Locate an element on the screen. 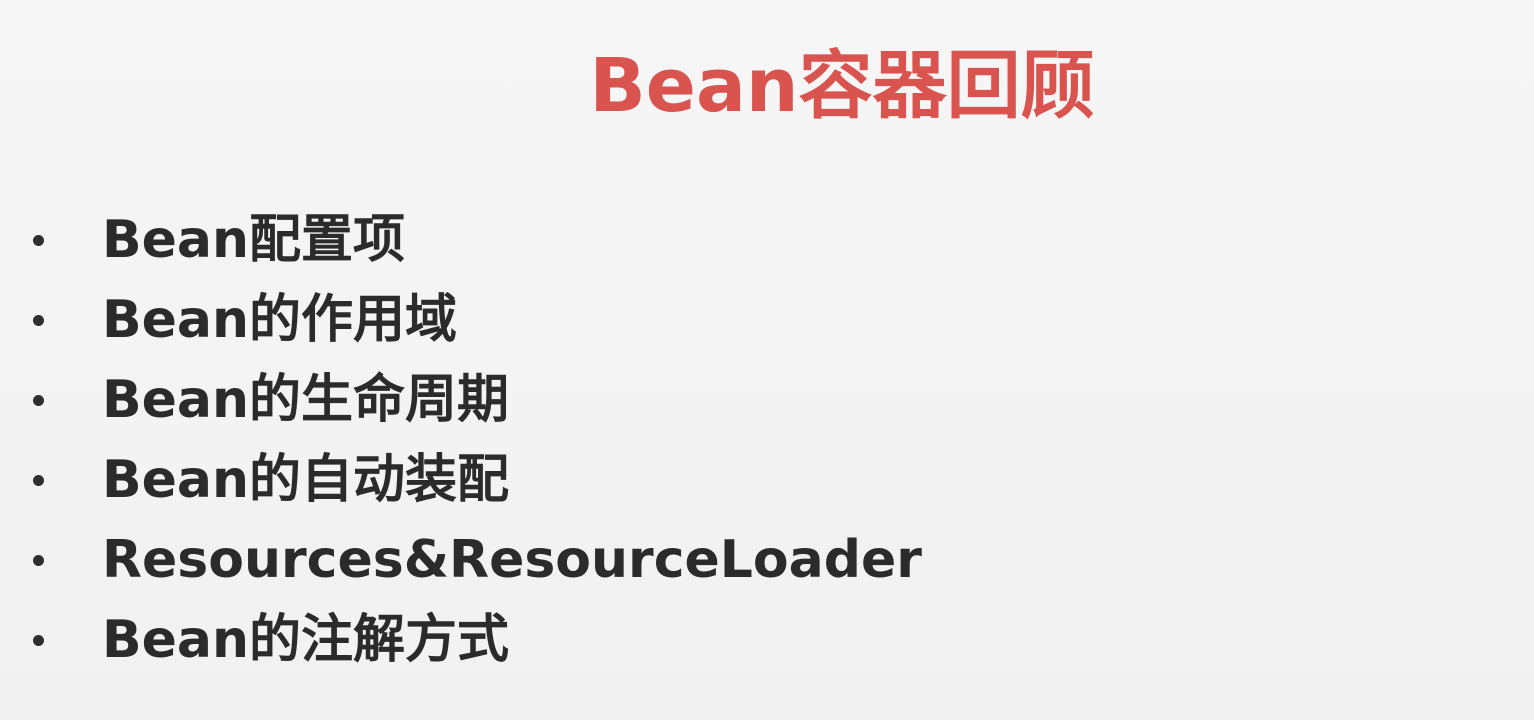 Image resolution: width=1534 pixels, height=720 pixels. bullet-text: Resources&ResourceLoader is located at coordinates (512, 560).